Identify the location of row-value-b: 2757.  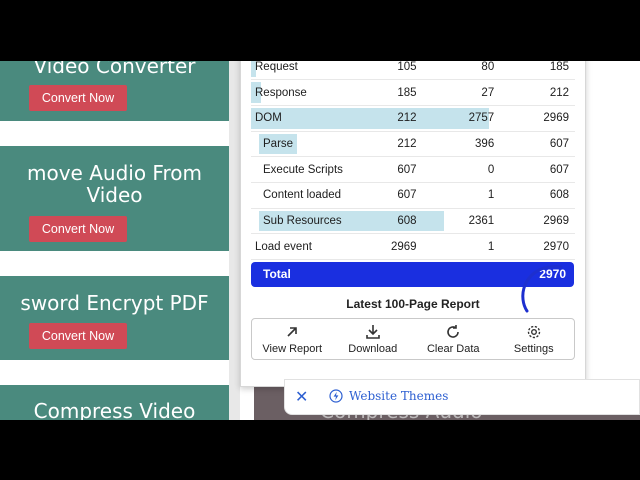
(481, 118).